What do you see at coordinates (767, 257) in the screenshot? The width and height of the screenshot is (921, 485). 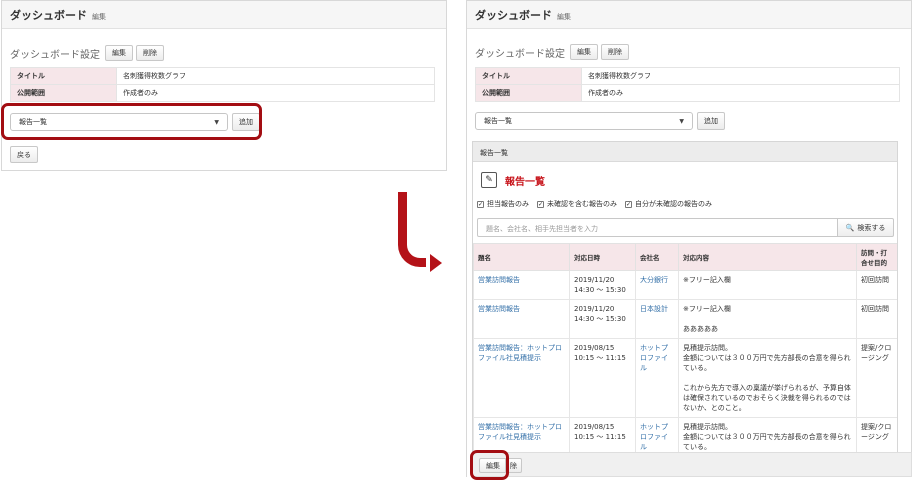 I see `column-header: 対応内容` at bounding box center [767, 257].